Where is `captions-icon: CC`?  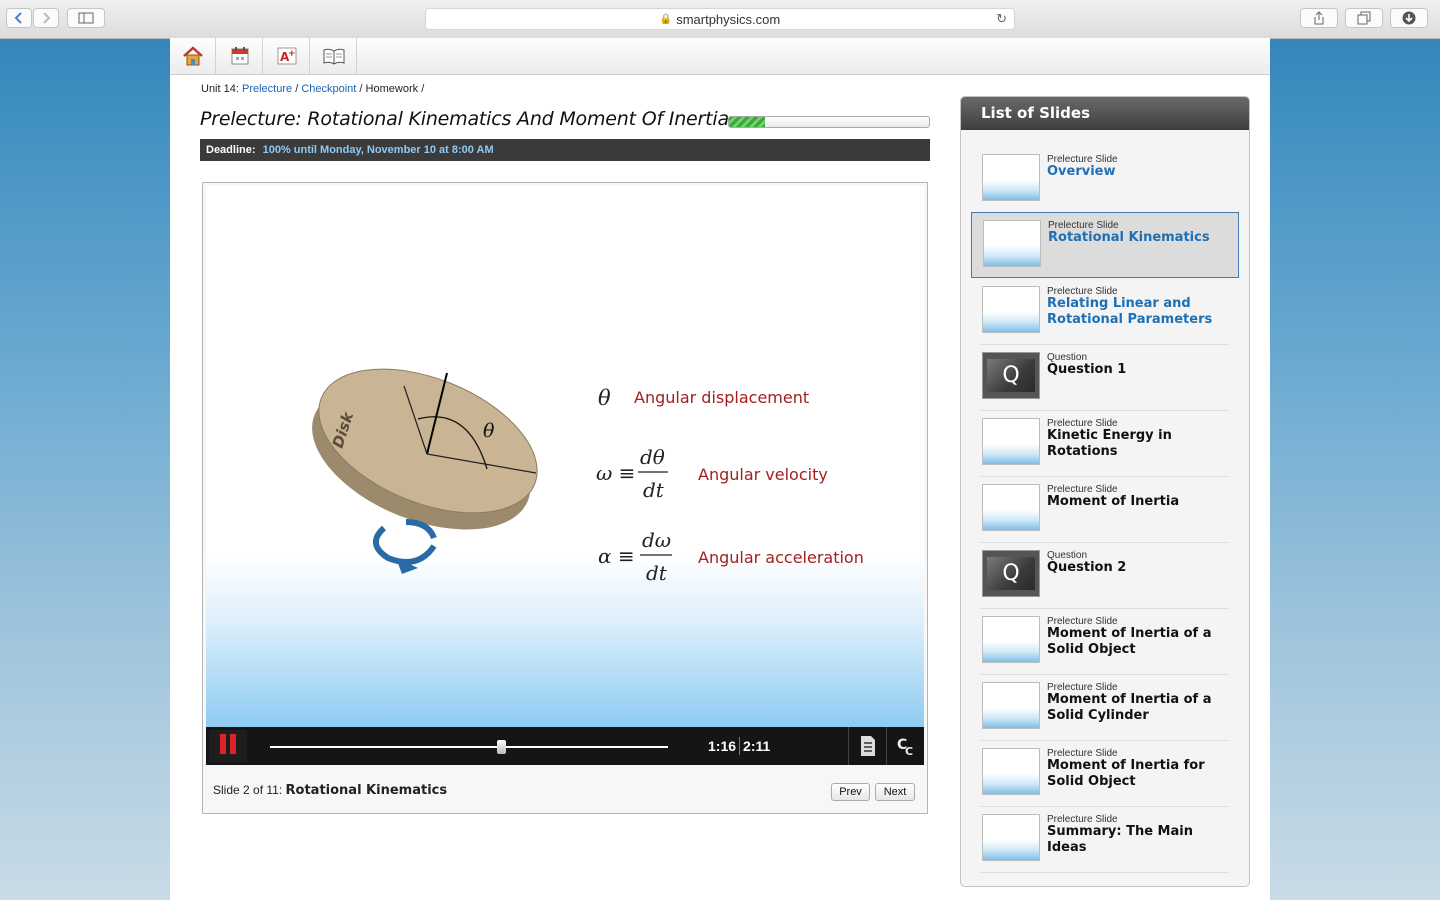
captions-icon: CC is located at coordinates (905, 746).